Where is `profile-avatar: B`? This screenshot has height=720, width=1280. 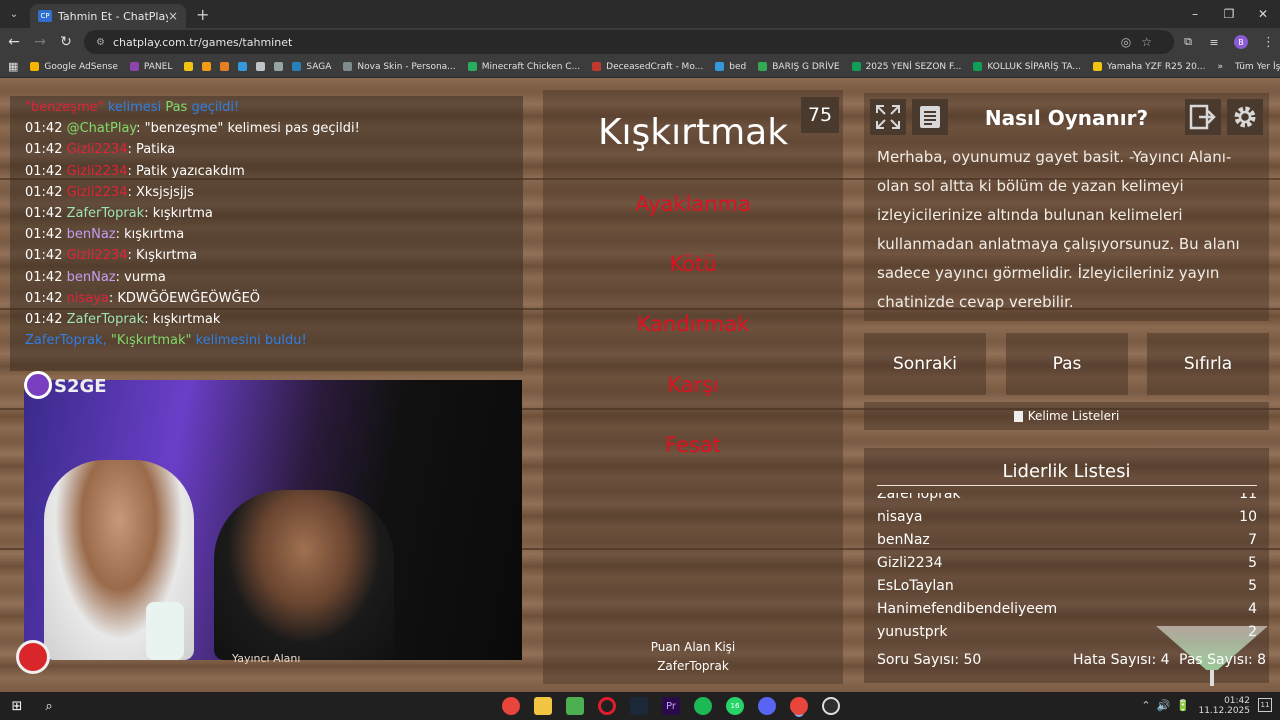
profile-avatar: B is located at coordinates (1241, 42).